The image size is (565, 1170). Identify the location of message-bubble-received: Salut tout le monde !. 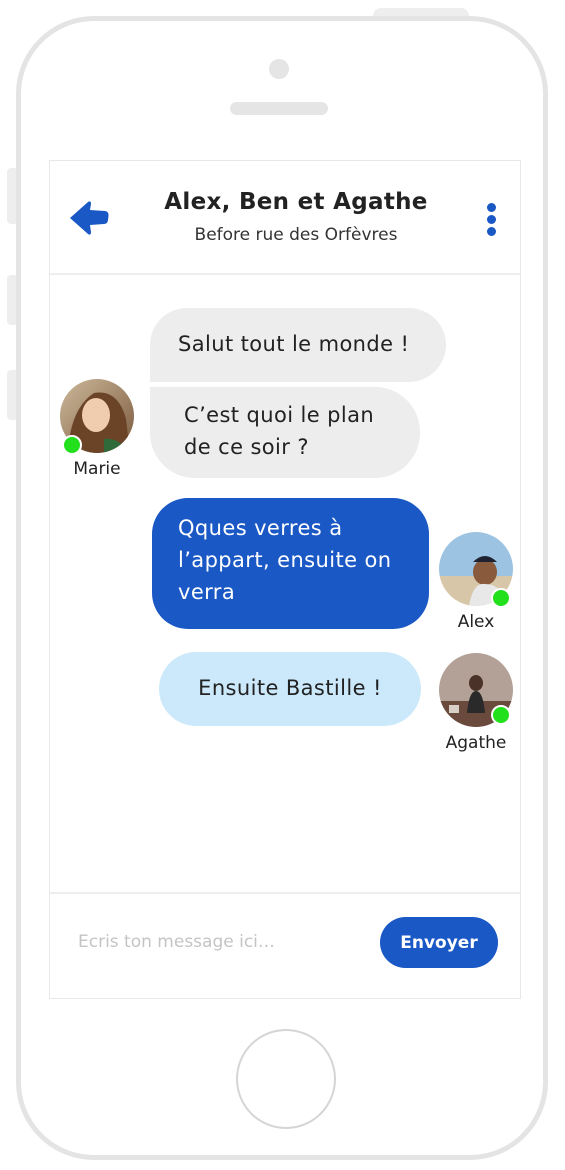
(298, 345).